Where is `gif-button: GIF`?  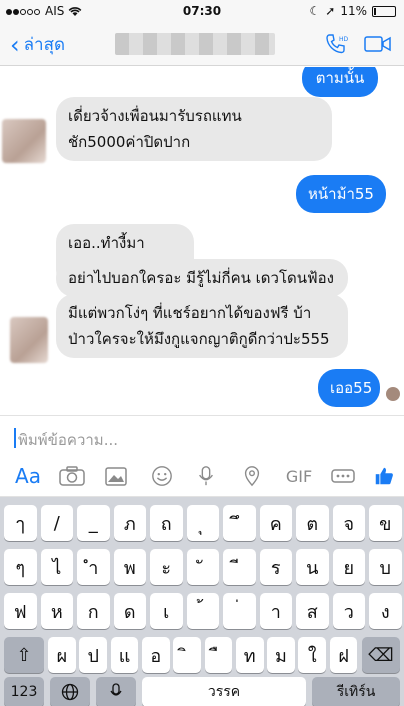 gif-button: GIF is located at coordinates (299, 476).